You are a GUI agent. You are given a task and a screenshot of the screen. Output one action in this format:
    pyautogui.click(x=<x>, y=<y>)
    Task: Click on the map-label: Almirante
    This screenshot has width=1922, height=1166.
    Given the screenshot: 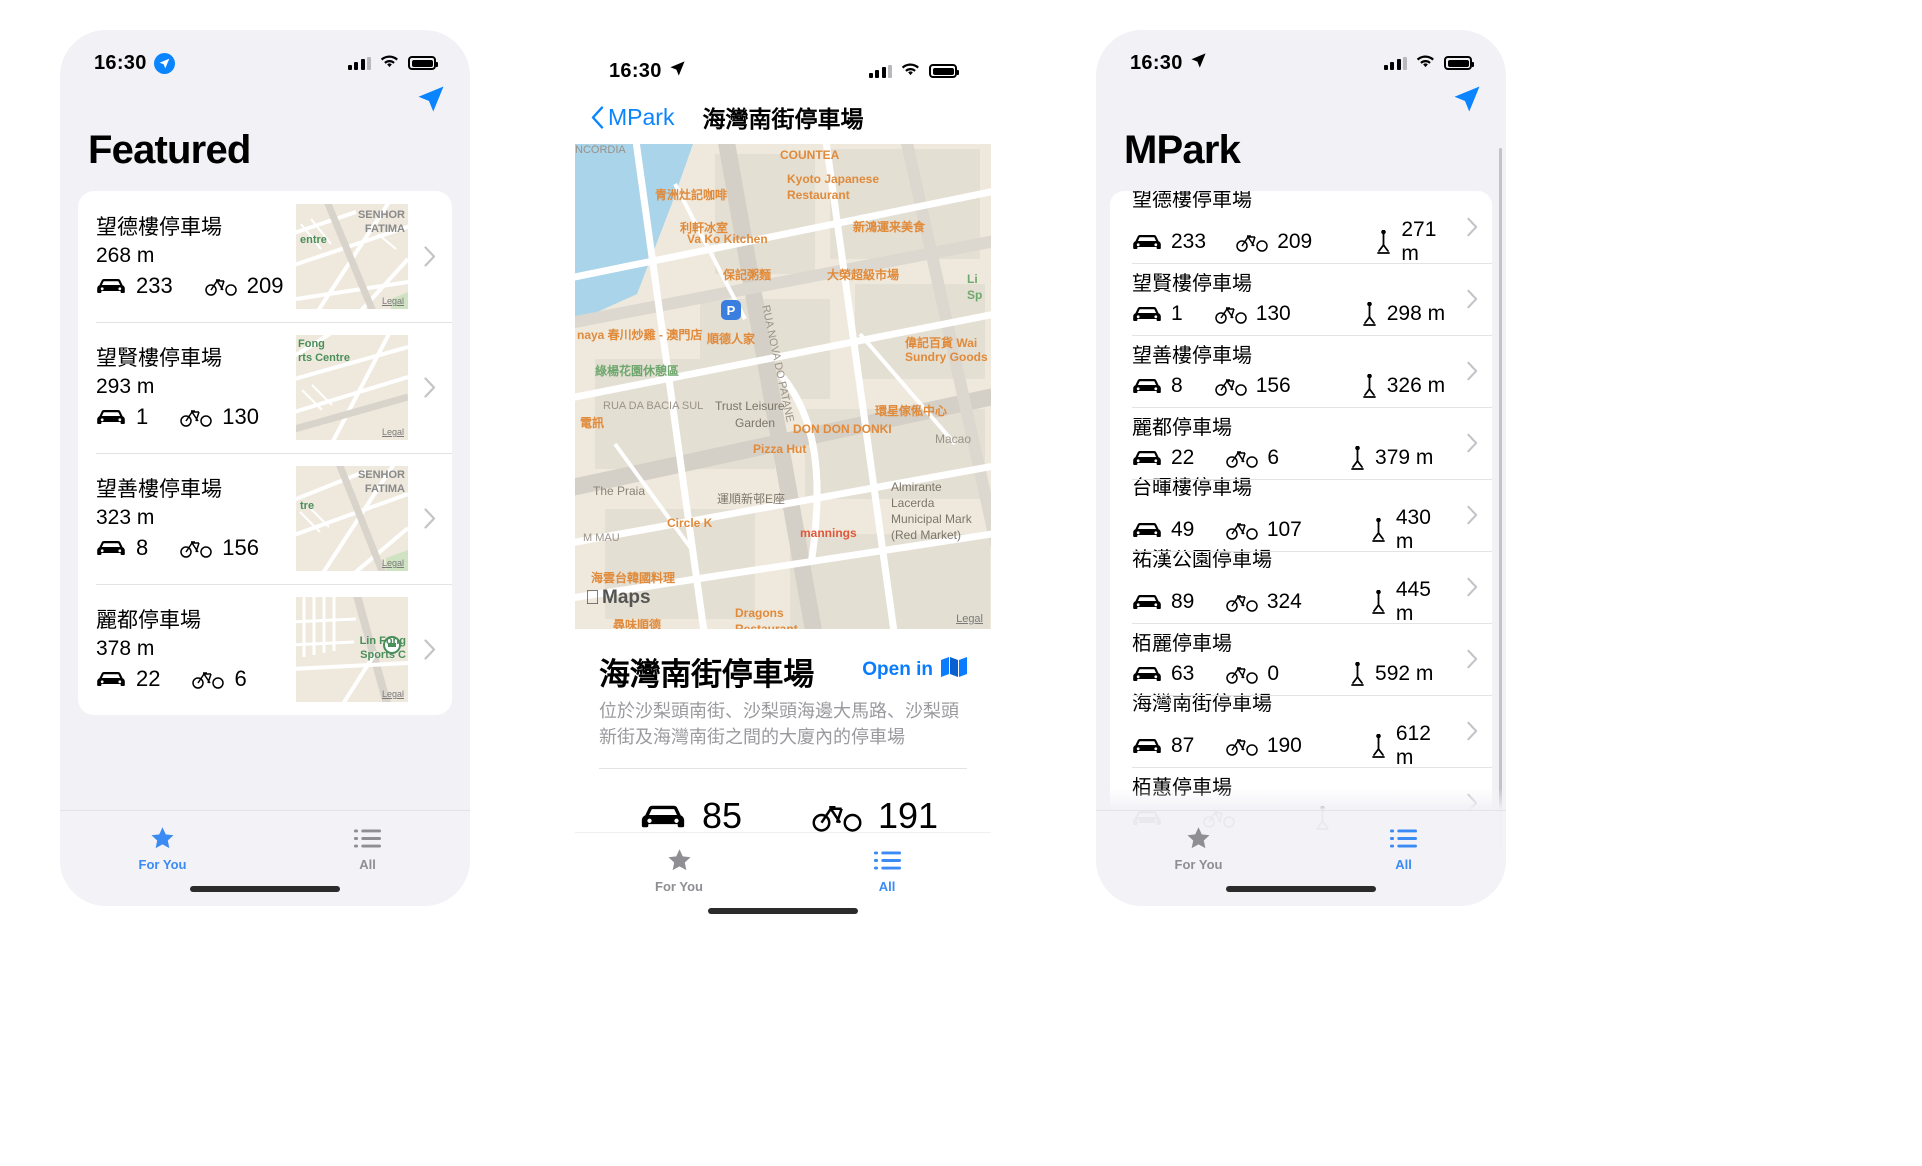 What is the action you would take?
    pyautogui.click(x=916, y=487)
    